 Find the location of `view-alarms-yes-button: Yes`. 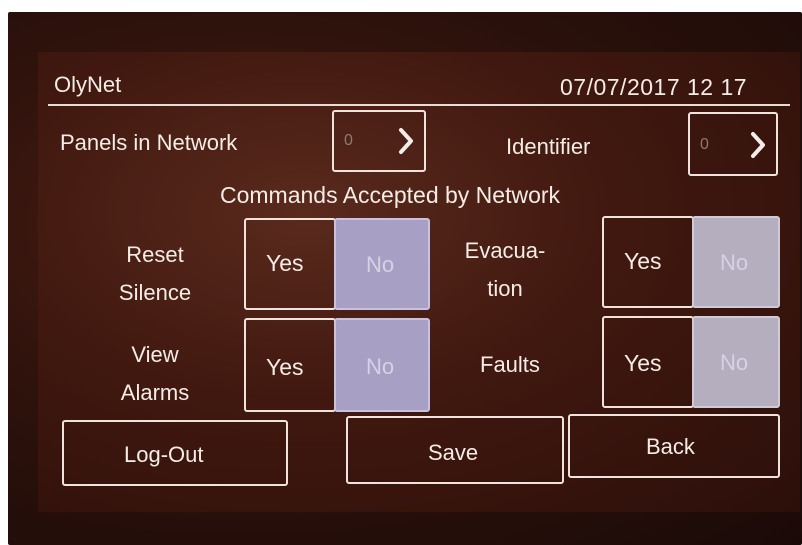

view-alarms-yes-button: Yes is located at coordinates (290, 365).